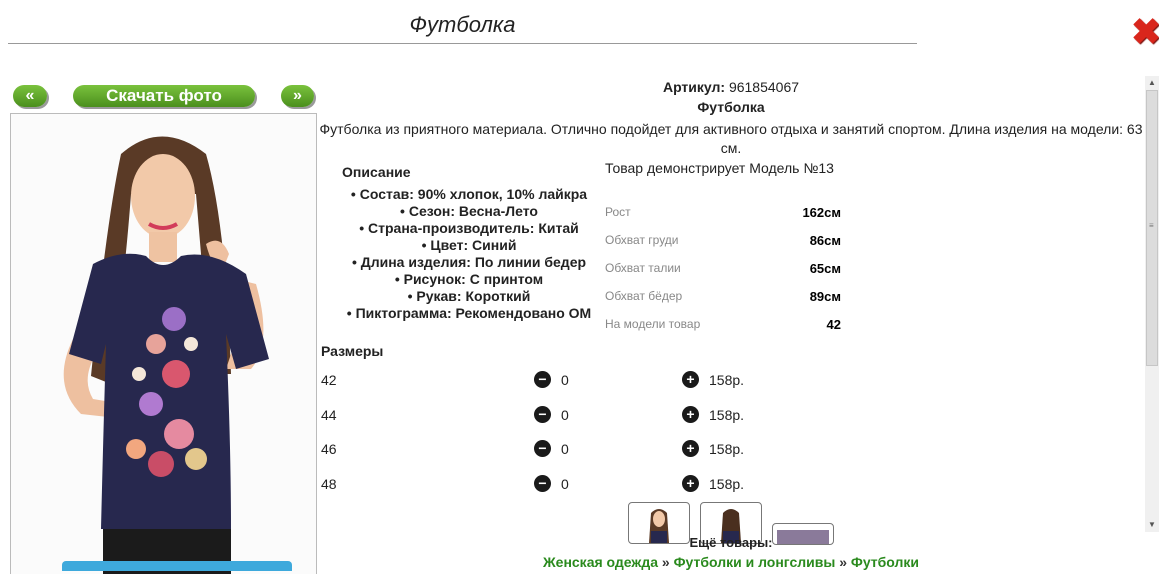 The width and height of the screenshot is (1159, 574). Describe the element at coordinates (731, 542) in the screenshot. I see `more-products-label: Ещё товары:` at that location.